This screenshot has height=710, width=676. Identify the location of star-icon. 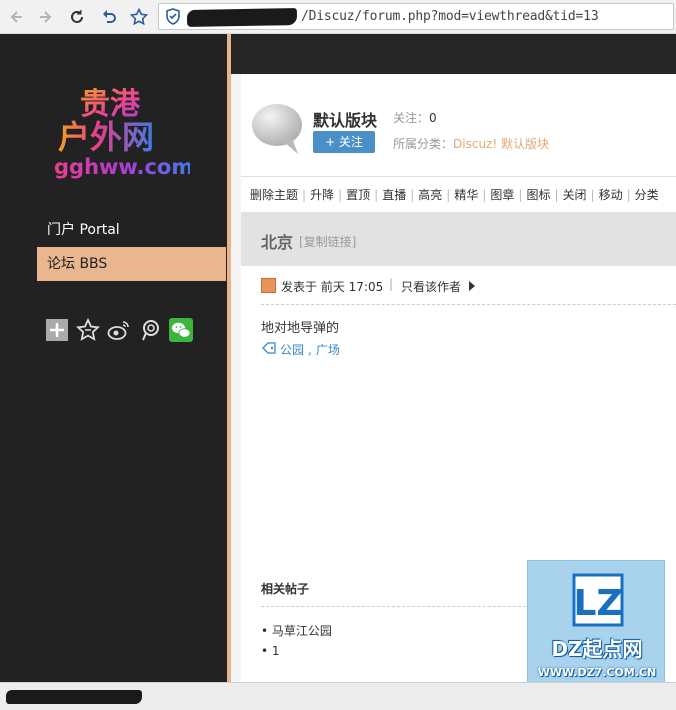
(88, 330).